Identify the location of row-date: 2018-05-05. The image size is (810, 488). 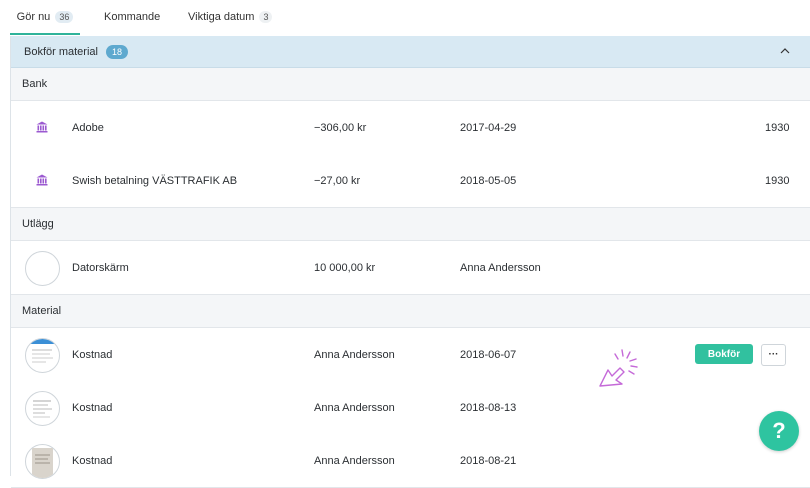
(488, 180).